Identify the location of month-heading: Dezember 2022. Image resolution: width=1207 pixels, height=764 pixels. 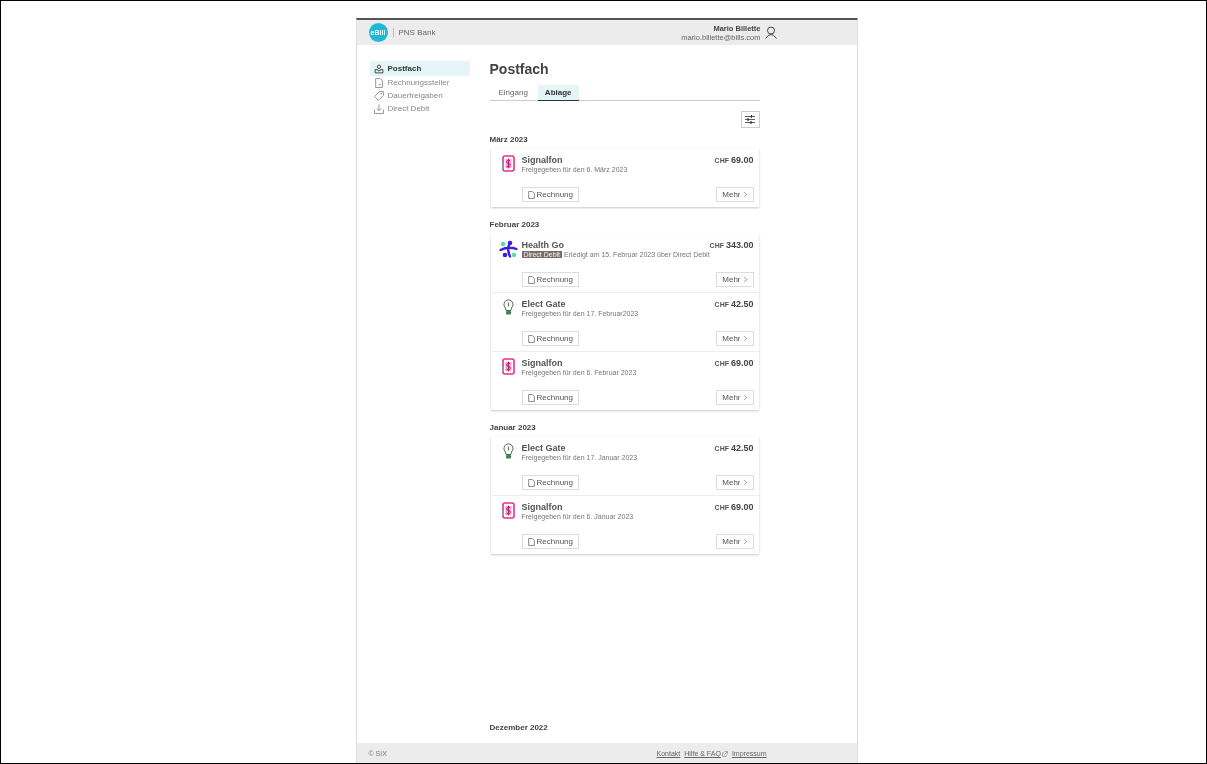
(519, 727).